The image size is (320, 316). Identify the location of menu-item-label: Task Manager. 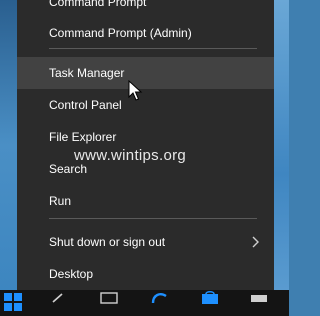
(87, 73).